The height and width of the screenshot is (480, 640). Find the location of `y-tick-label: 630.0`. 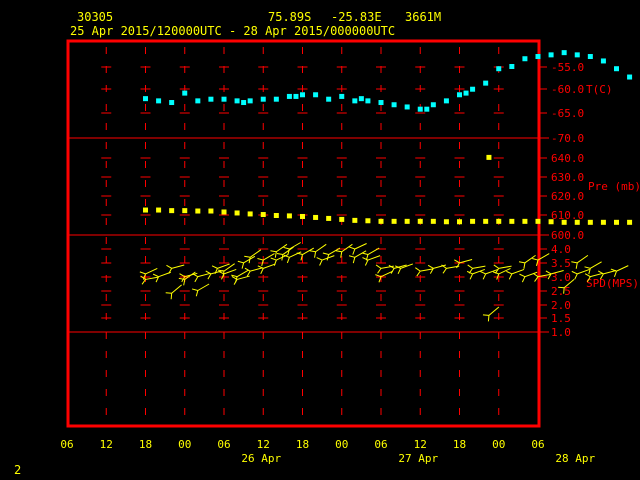

y-tick-label: 630.0 is located at coordinates (567, 177).